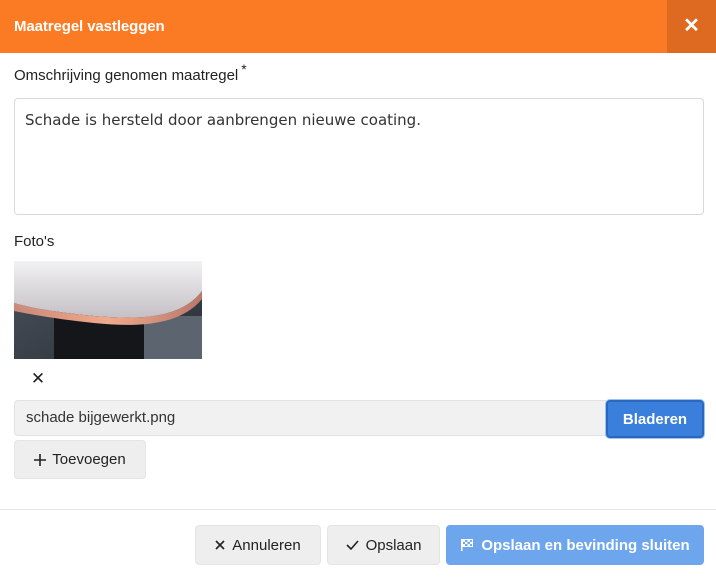  What do you see at coordinates (467, 545) in the screenshot?
I see `checkered-flag-icon` at bounding box center [467, 545].